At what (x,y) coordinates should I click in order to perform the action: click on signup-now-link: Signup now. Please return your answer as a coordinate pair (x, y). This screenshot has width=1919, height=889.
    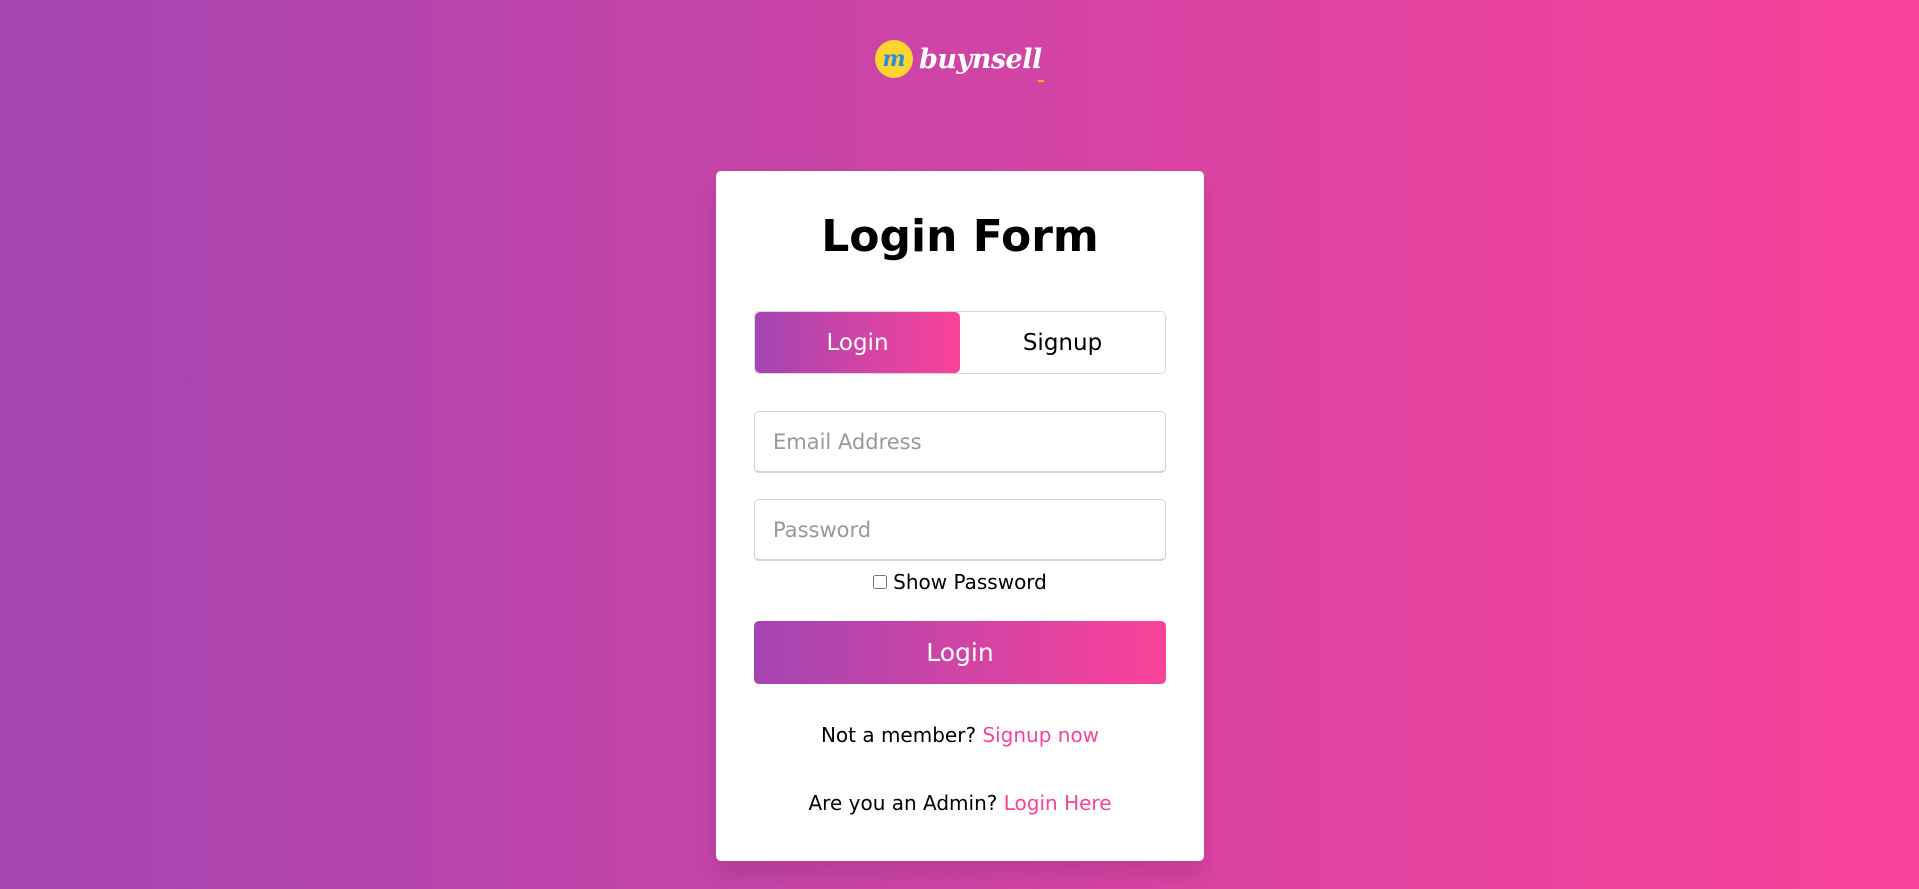
    Looking at the image, I should click on (1040, 735).